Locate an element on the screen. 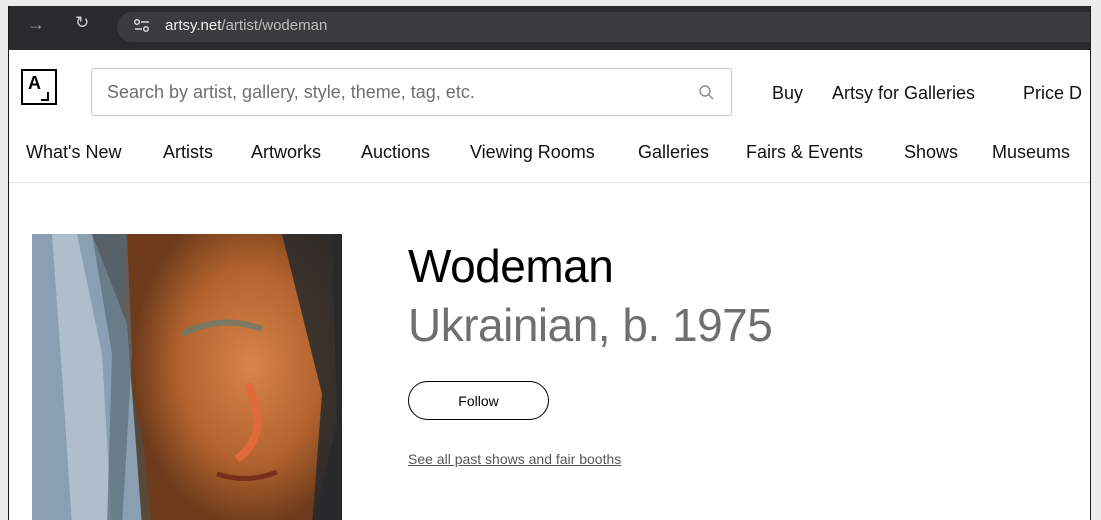 This screenshot has height=520, width=1101. artsy-for-galleries-link: Artsy for Galleries is located at coordinates (903, 93).